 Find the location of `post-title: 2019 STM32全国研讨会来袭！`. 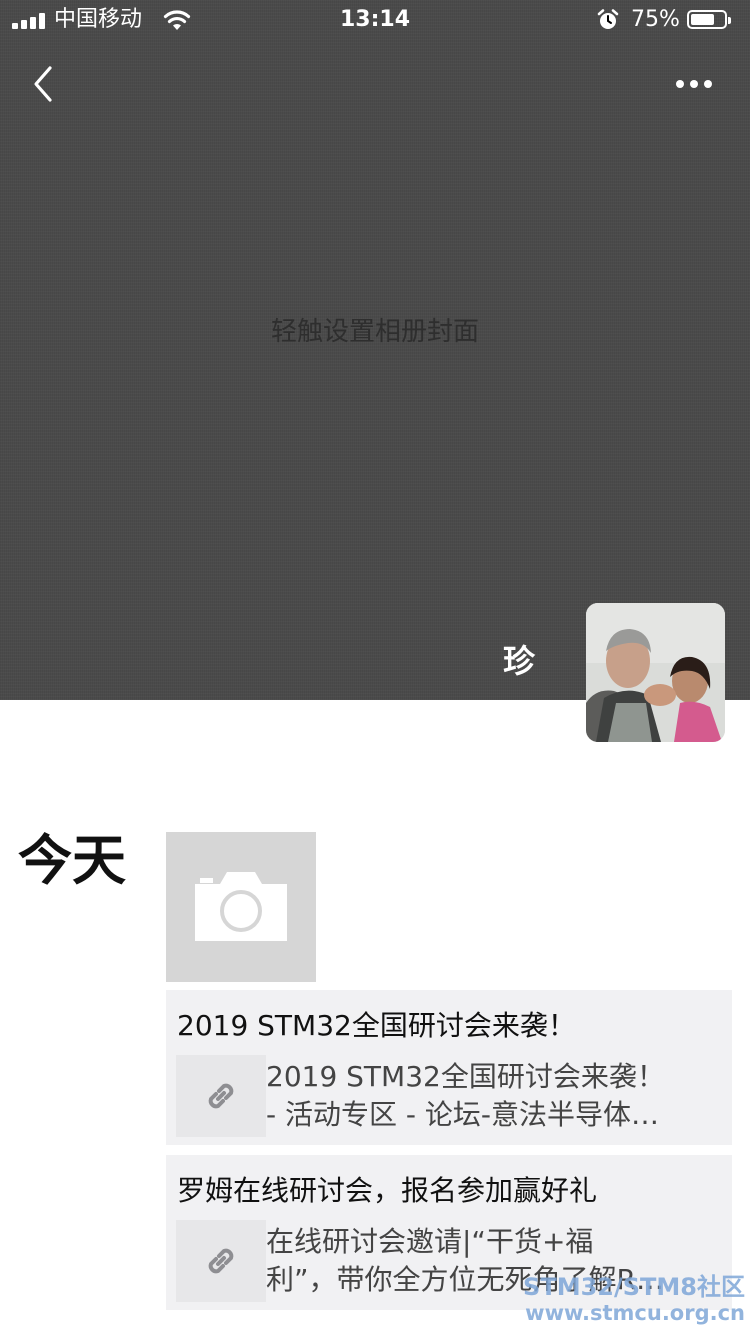

post-title: 2019 STM32全国研讨会来袭！ is located at coordinates (376, 1025).